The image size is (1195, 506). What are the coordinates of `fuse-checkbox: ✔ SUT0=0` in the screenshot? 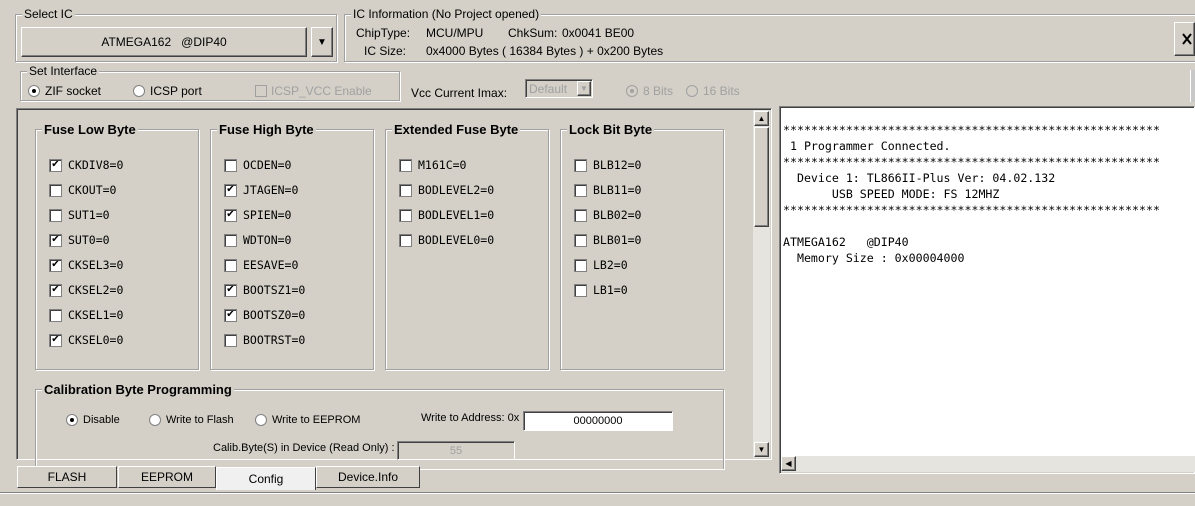 It's located at (79, 240).